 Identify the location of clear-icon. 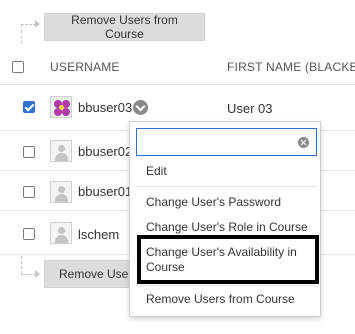
(303, 142).